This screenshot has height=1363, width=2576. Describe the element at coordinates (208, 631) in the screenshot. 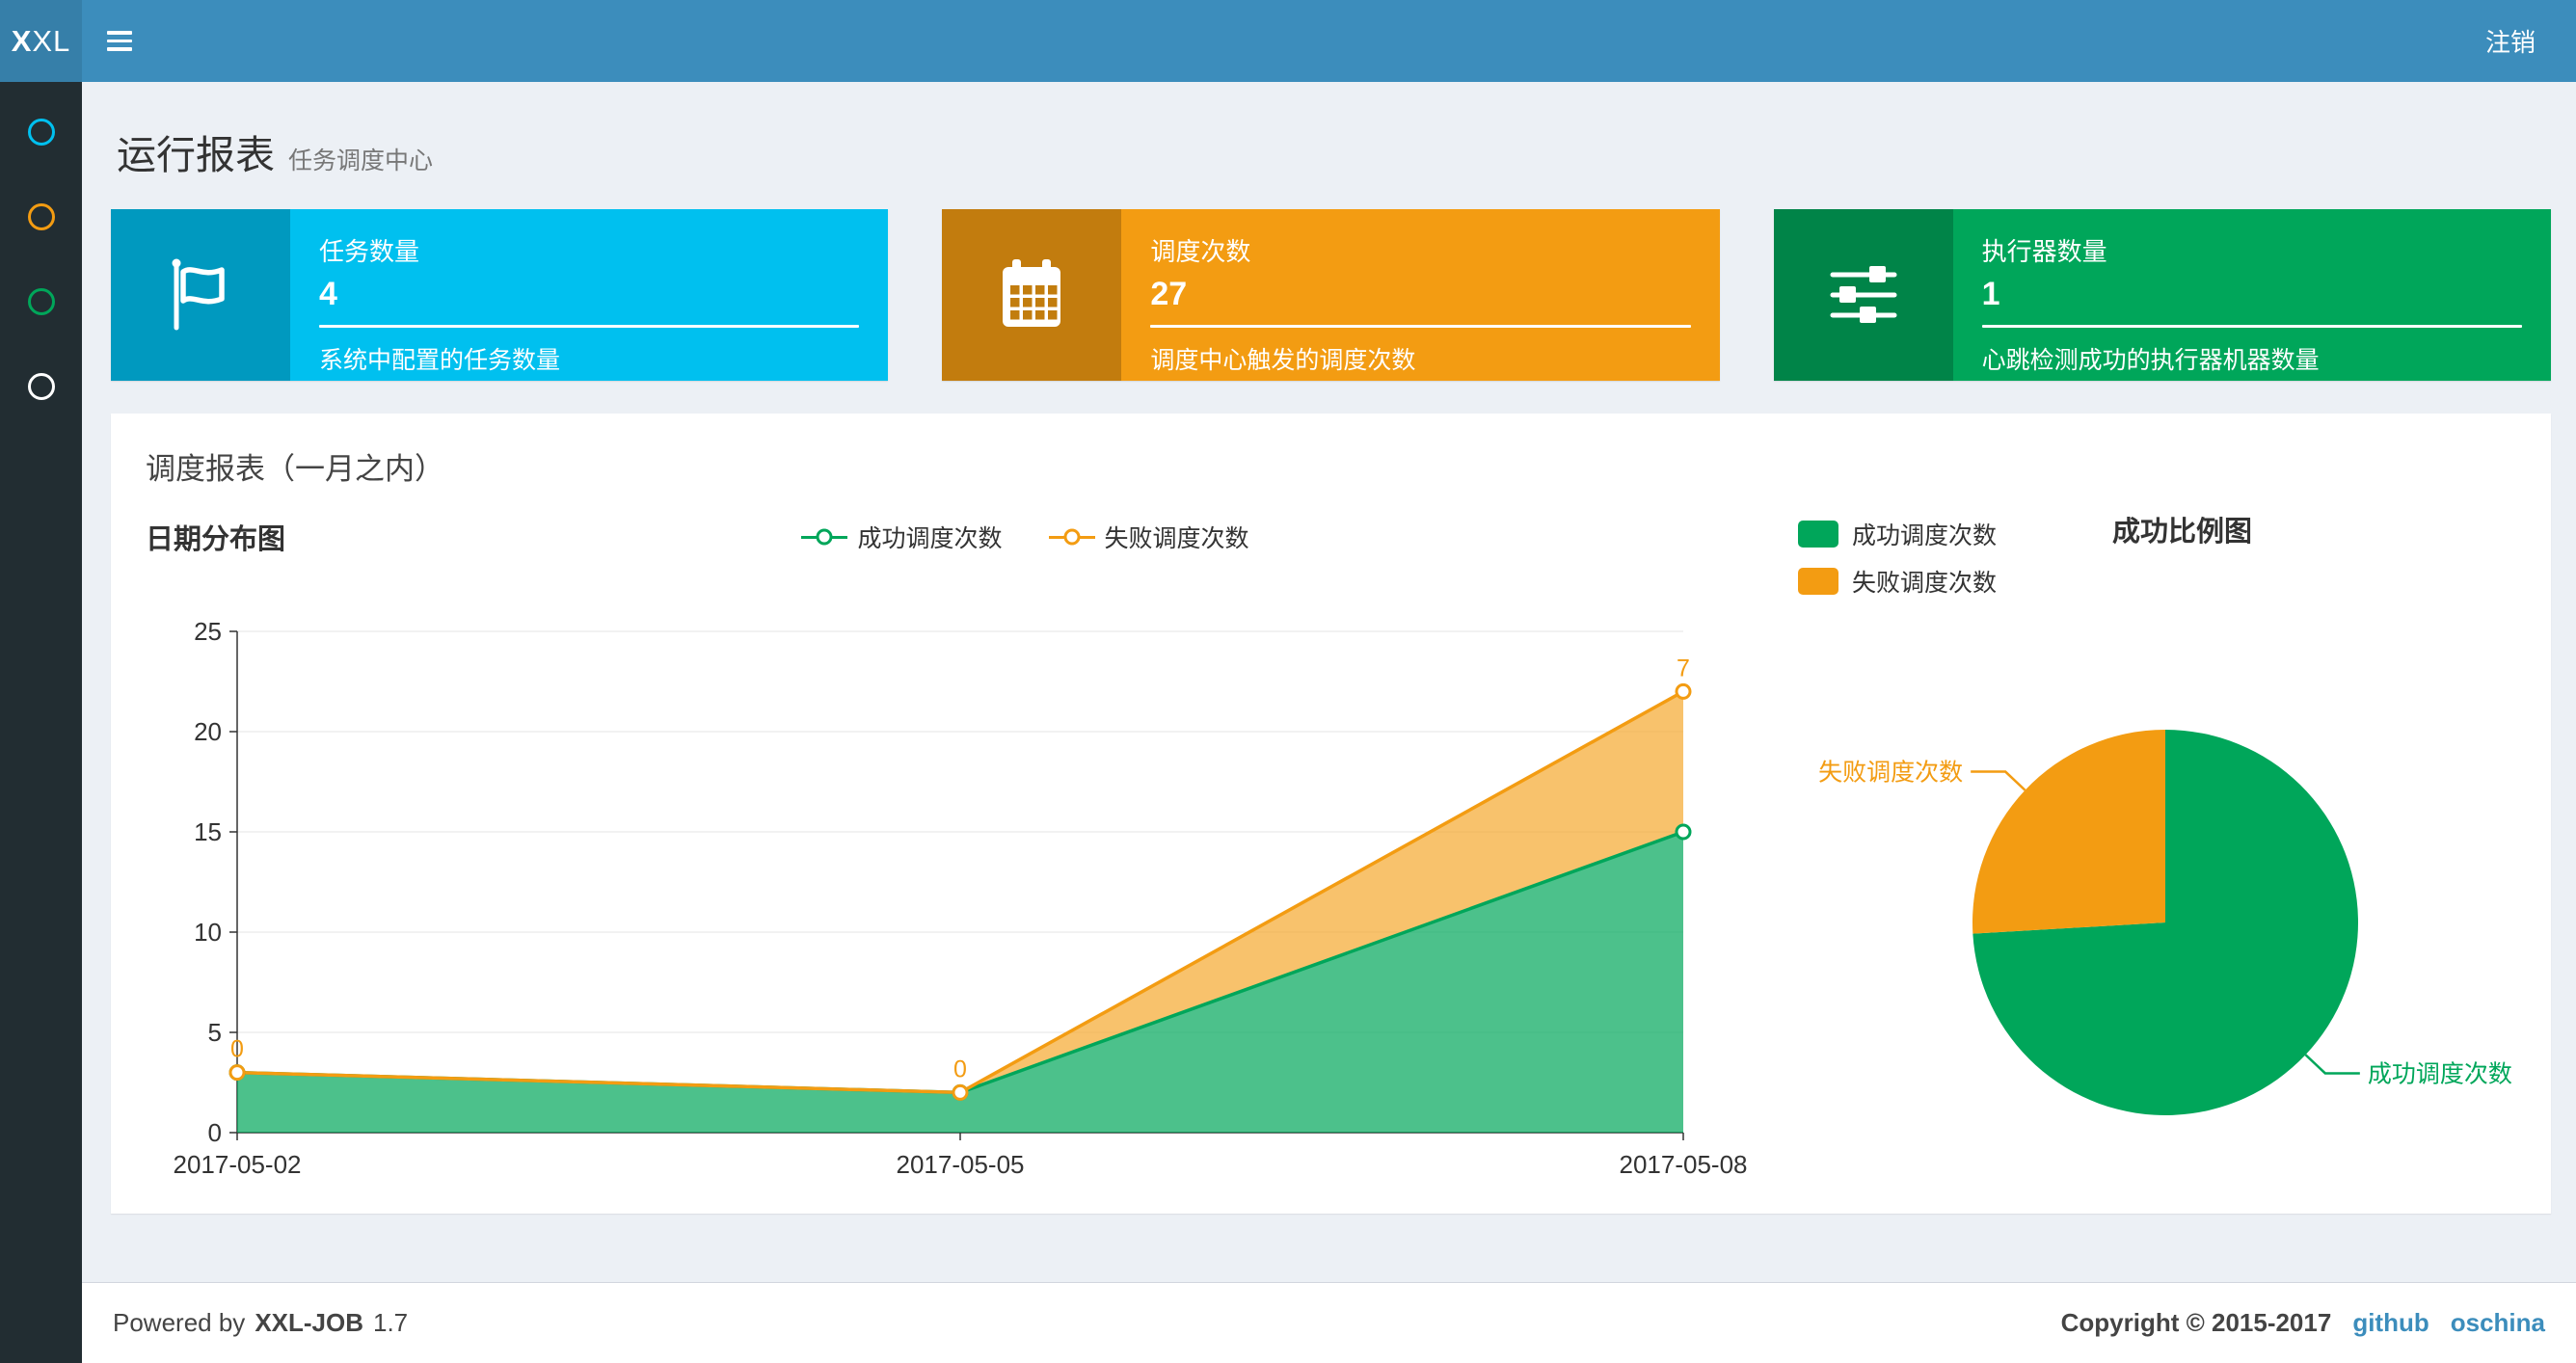

I see `svg-text: 25` at that location.